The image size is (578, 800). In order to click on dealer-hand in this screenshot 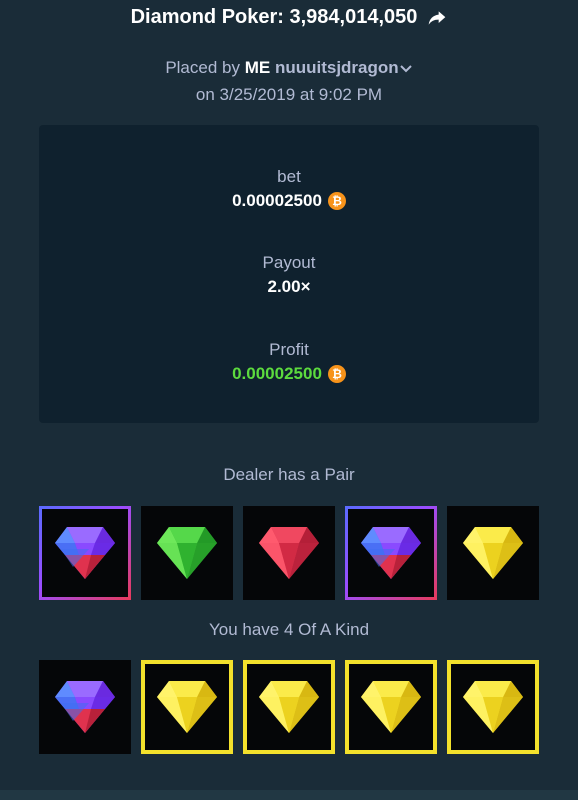, I will do `click(289, 553)`.